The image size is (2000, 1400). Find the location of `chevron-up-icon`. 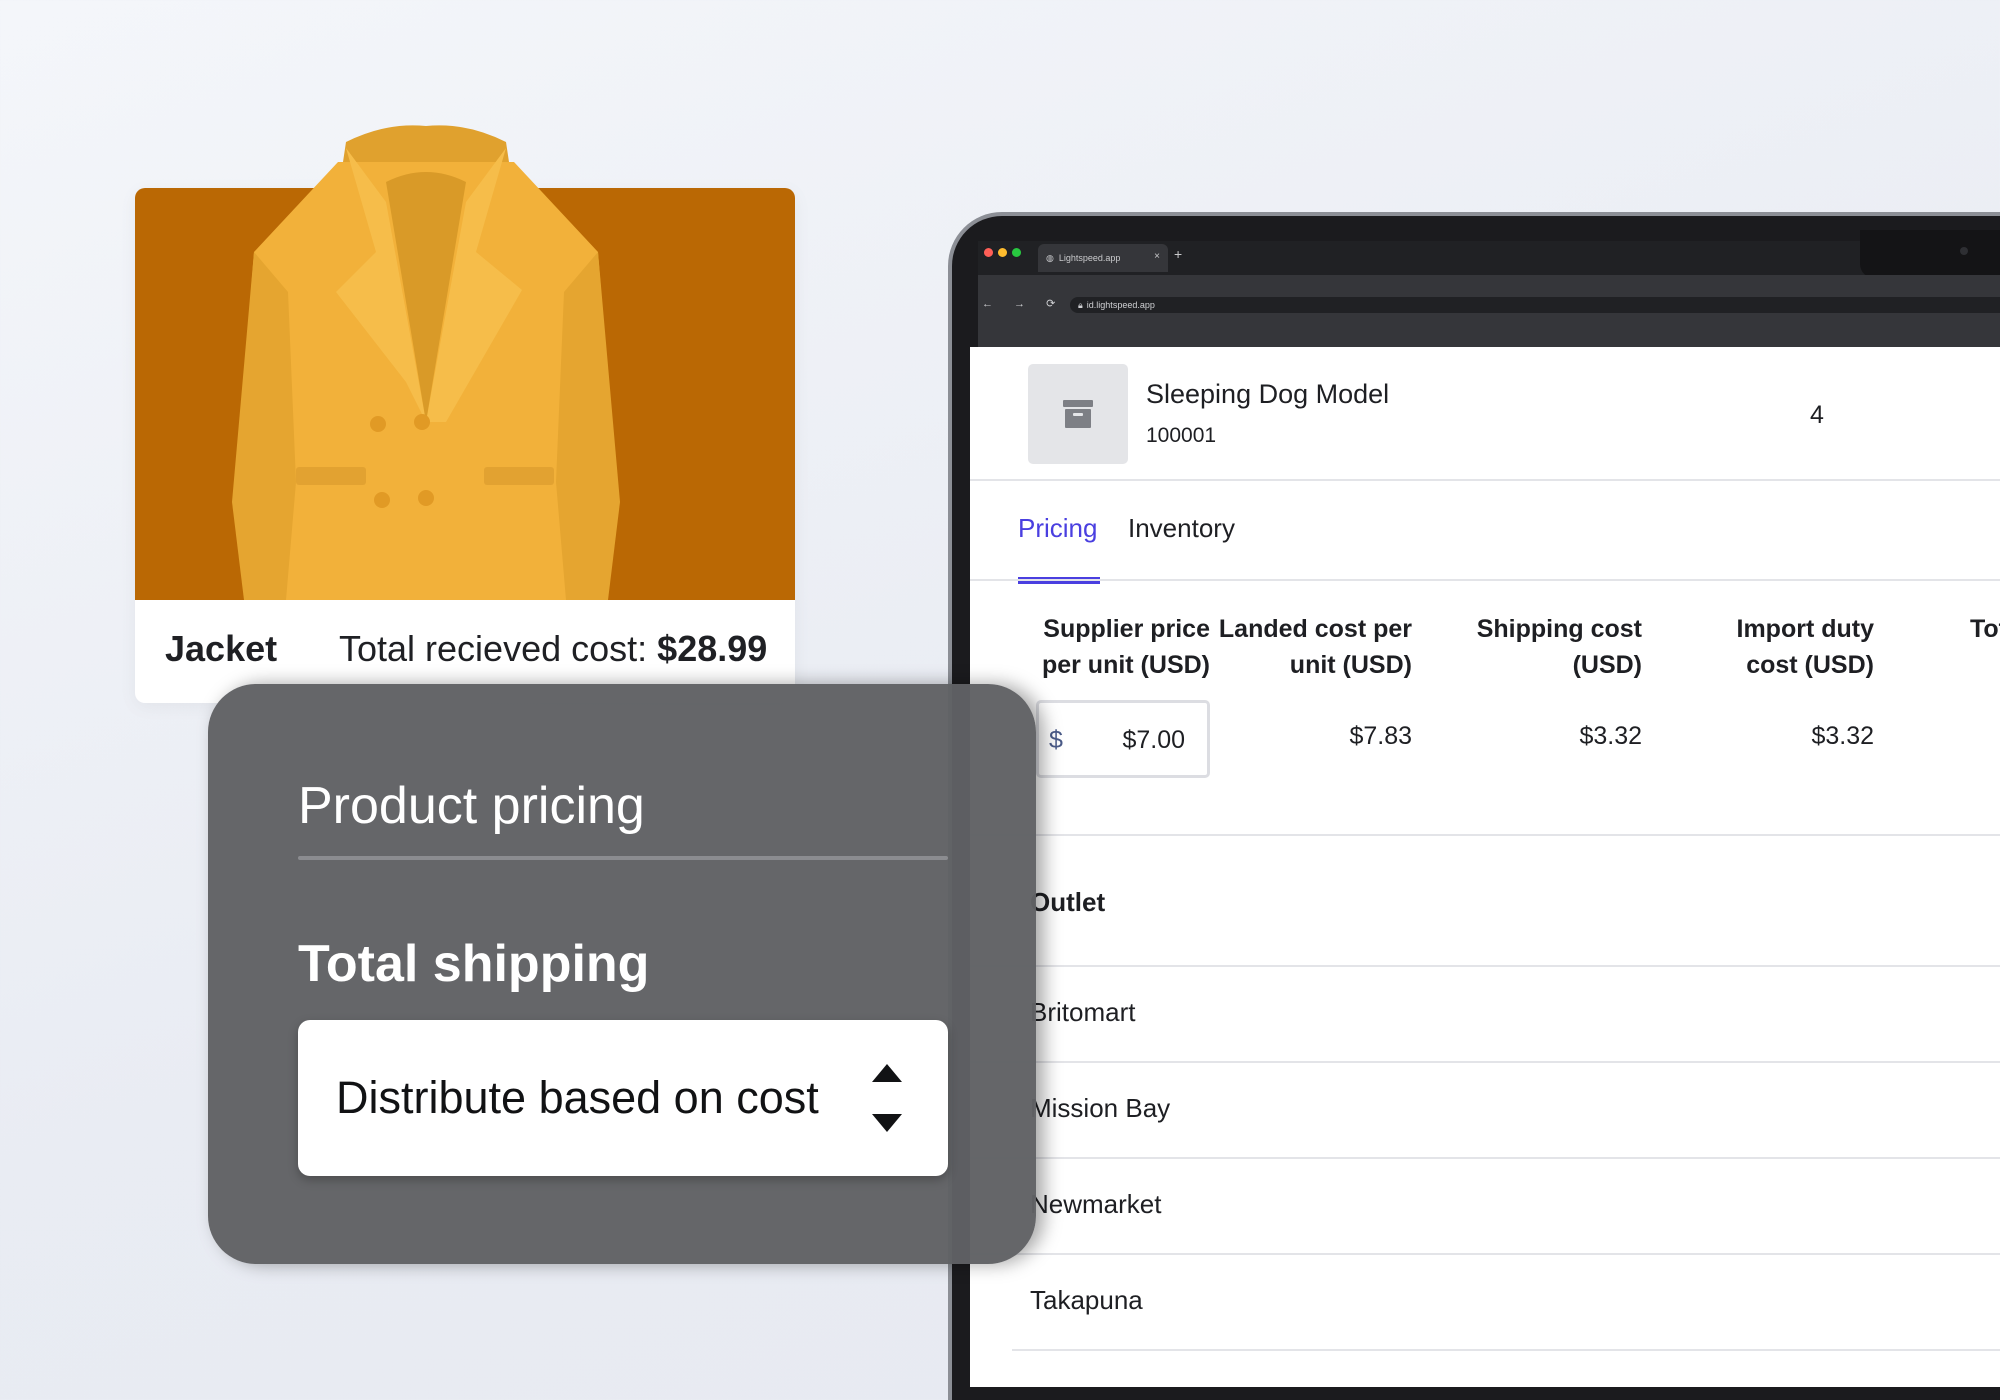

chevron-up-icon is located at coordinates (887, 1073).